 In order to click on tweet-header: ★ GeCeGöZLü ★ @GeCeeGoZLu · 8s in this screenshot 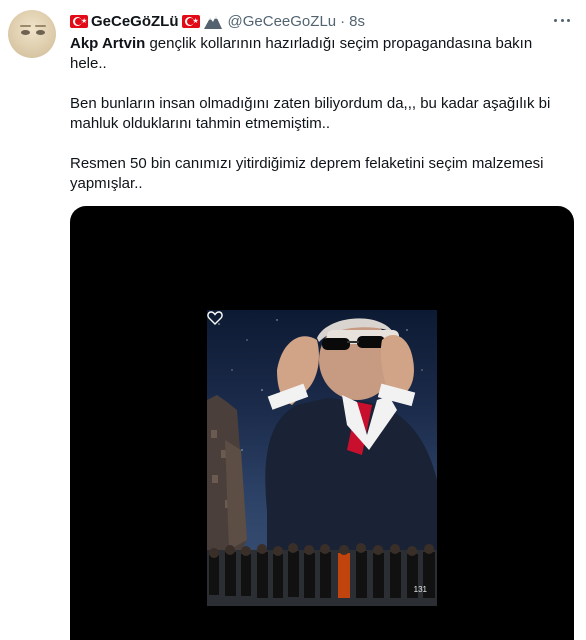, I will do `click(217, 21)`.